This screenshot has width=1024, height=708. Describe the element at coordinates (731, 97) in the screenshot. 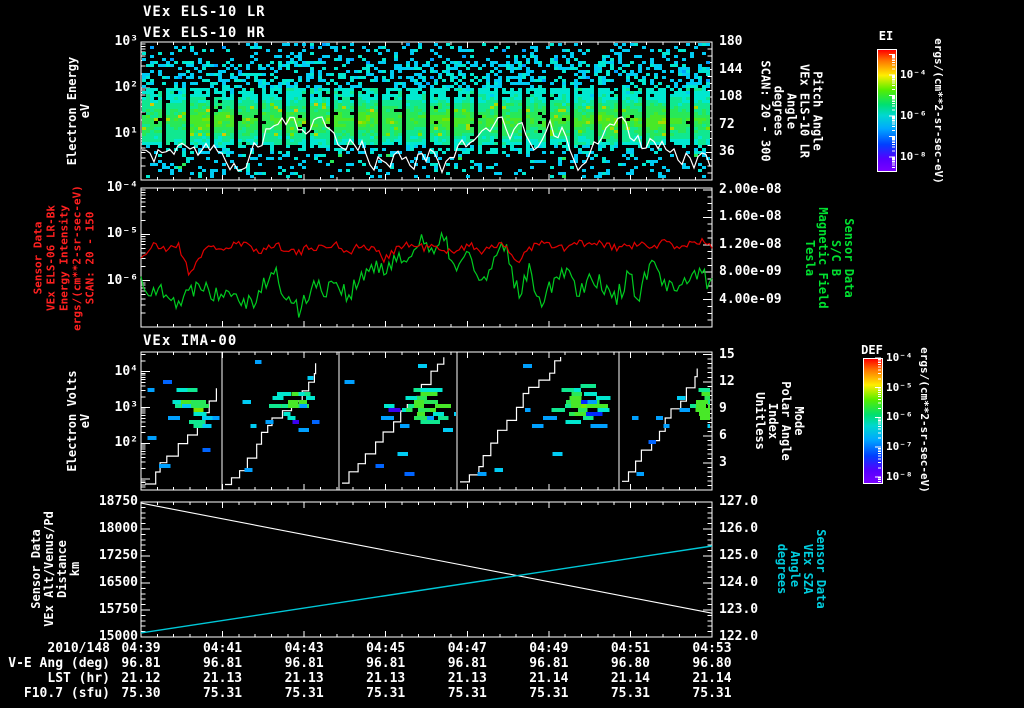

I see `tick-label: 108` at that location.